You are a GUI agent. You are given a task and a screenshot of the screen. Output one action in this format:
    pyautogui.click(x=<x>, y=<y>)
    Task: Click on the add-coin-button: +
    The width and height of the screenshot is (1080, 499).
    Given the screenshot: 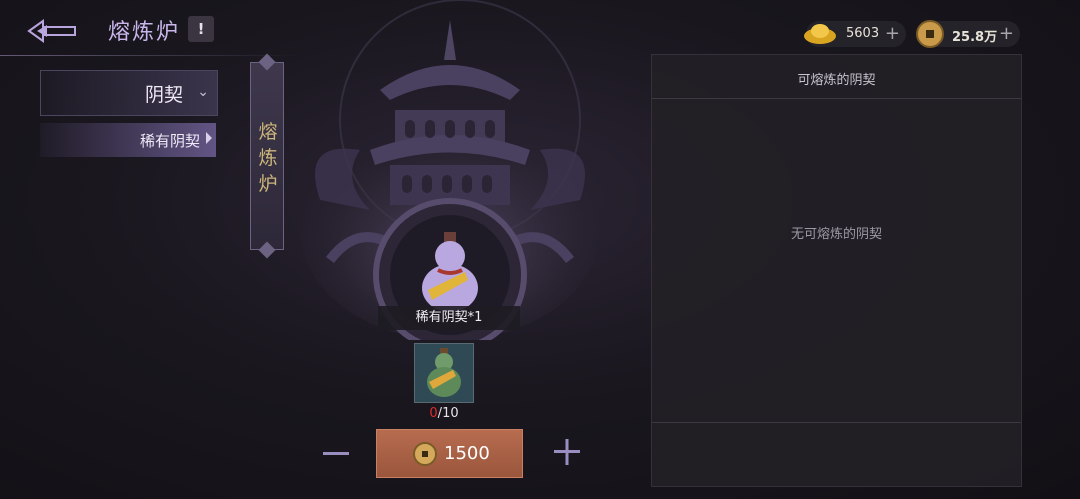 What is the action you would take?
    pyautogui.click(x=1006, y=33)
    